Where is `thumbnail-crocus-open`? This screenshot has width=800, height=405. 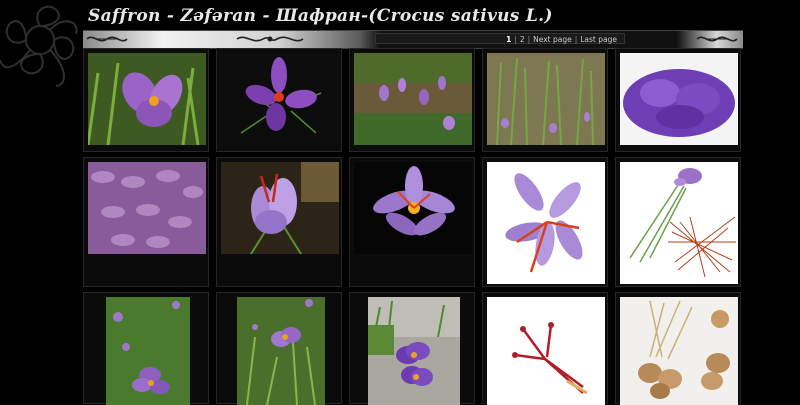 thumbnail-crocus-open is located at coordinates (413, 208).